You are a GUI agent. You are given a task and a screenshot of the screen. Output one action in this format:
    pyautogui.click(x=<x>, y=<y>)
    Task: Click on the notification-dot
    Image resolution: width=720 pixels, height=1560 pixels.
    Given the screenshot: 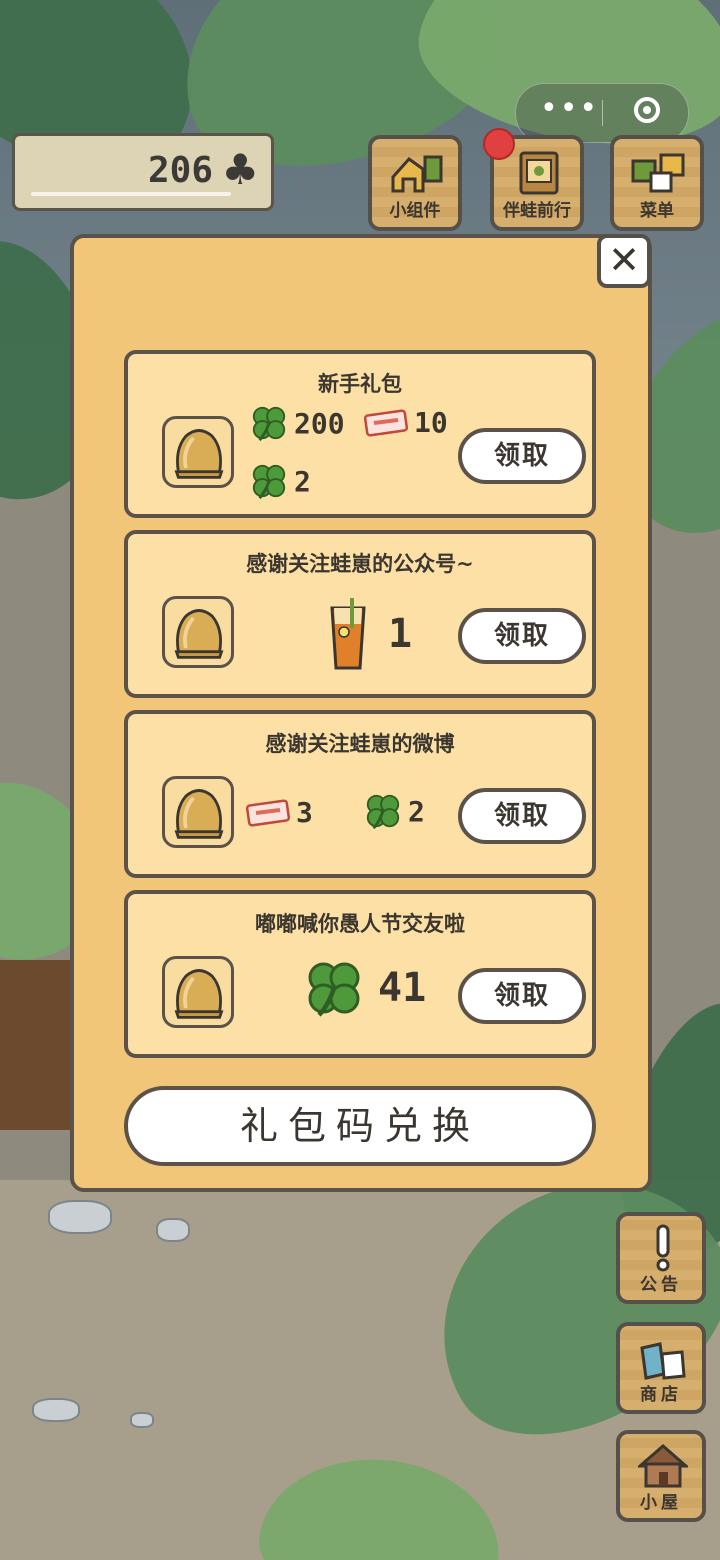 What is the action you would take?
    pyautogui.click(x=499, y=144)
    